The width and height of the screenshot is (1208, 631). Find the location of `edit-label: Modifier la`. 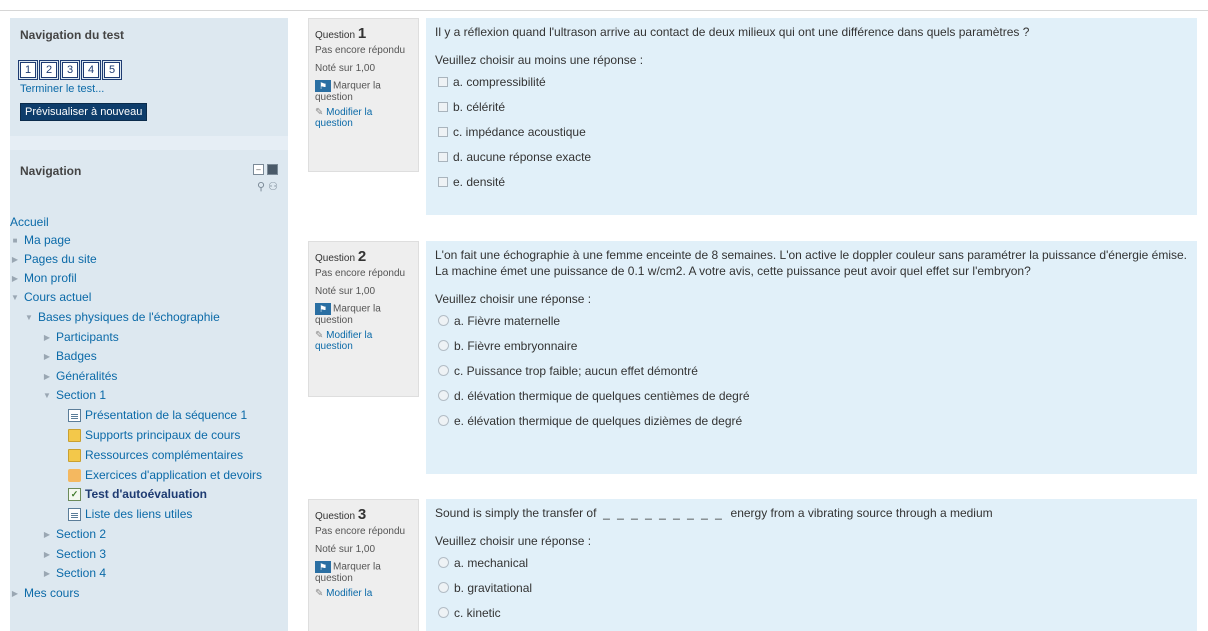

edit-label: Modifier la is located at coordinates (349, 593).